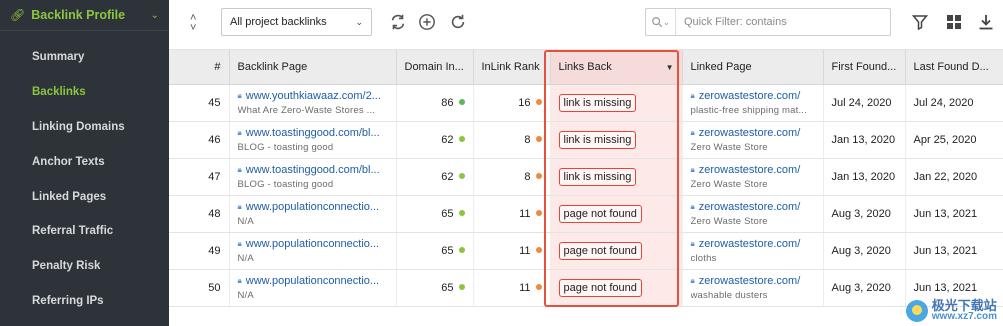  Describe the element at coordinates (84, 231) in the screenshot. I see `sidebar-item-referral-traffic: Referral Traffic` at that location.